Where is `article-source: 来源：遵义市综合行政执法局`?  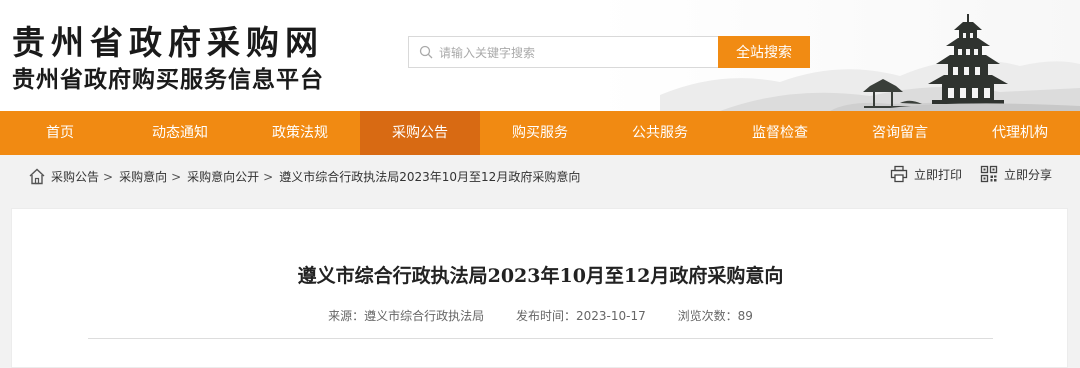
article-source: 来源：遵义市综合行政执法局 is located at coordinates (406, 316).